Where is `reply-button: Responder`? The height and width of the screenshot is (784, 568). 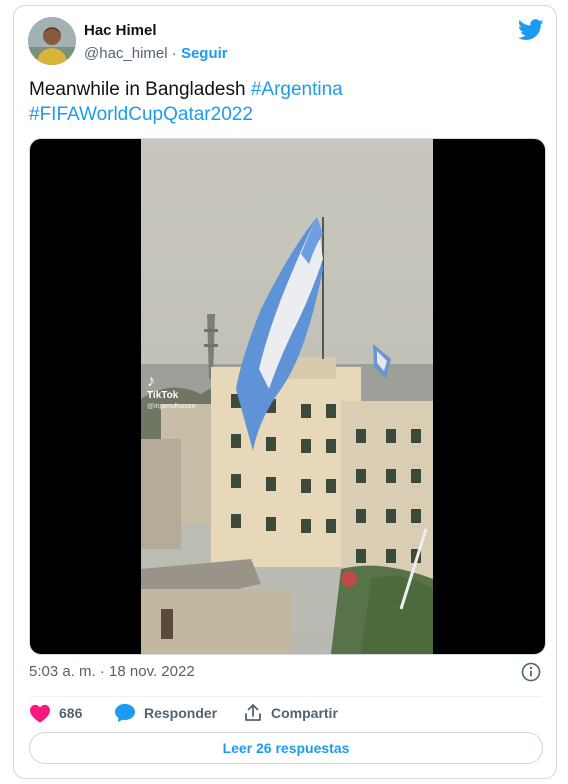
reply-button: Responder is located at coordinates (165, 713).